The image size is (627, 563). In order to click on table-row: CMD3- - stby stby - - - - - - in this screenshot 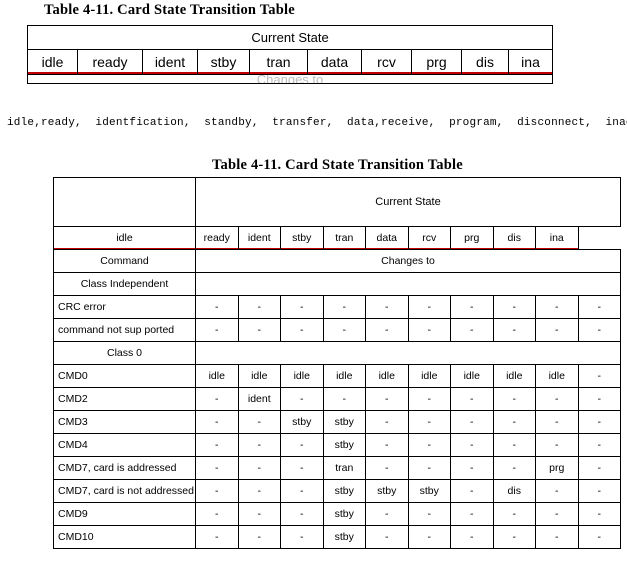, I will do `click(337, 422)`.